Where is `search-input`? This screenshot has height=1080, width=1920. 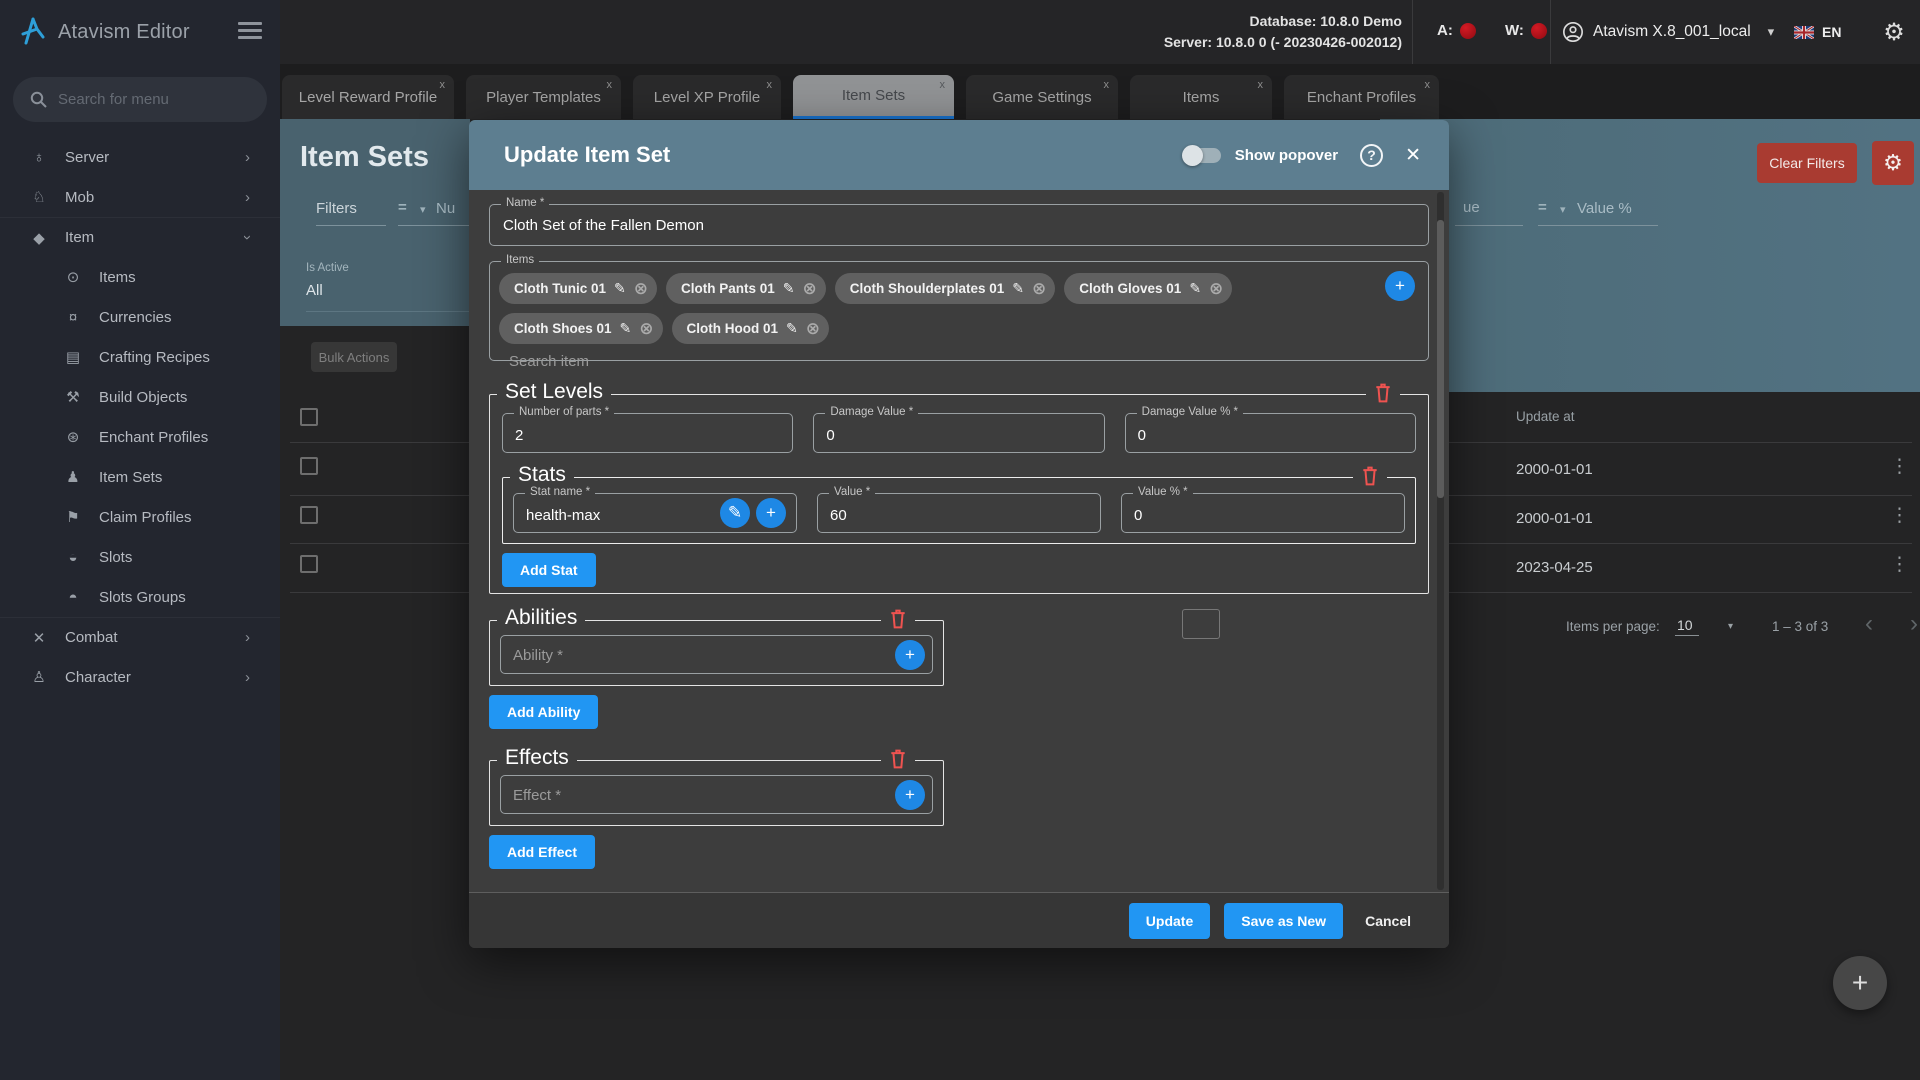
search-input is located at coordinates (150, 99).